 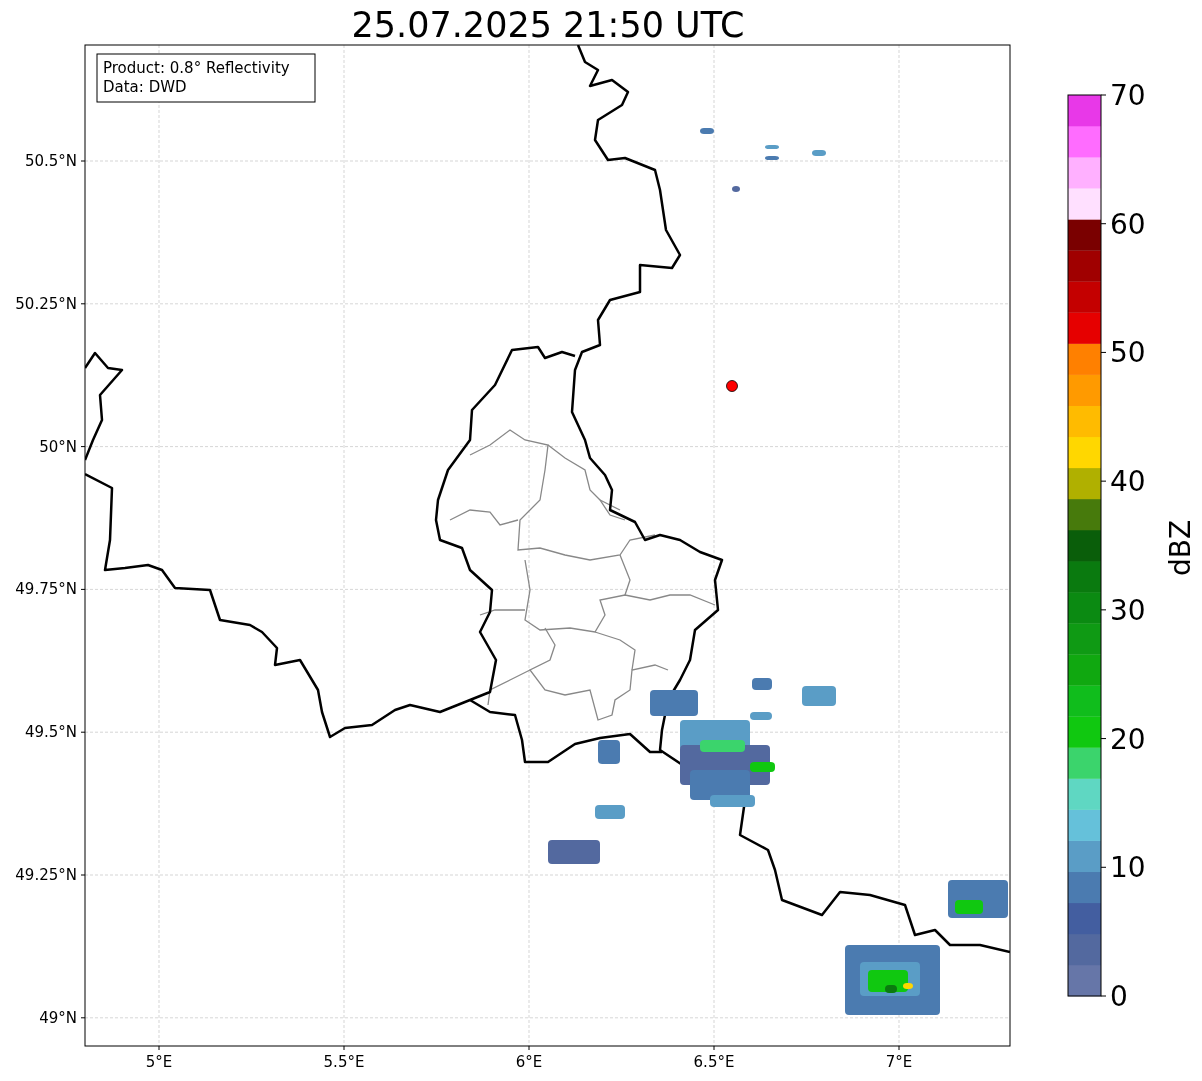 I want to click on latitude-label: 49.5°N, so click(x=50, y=732).